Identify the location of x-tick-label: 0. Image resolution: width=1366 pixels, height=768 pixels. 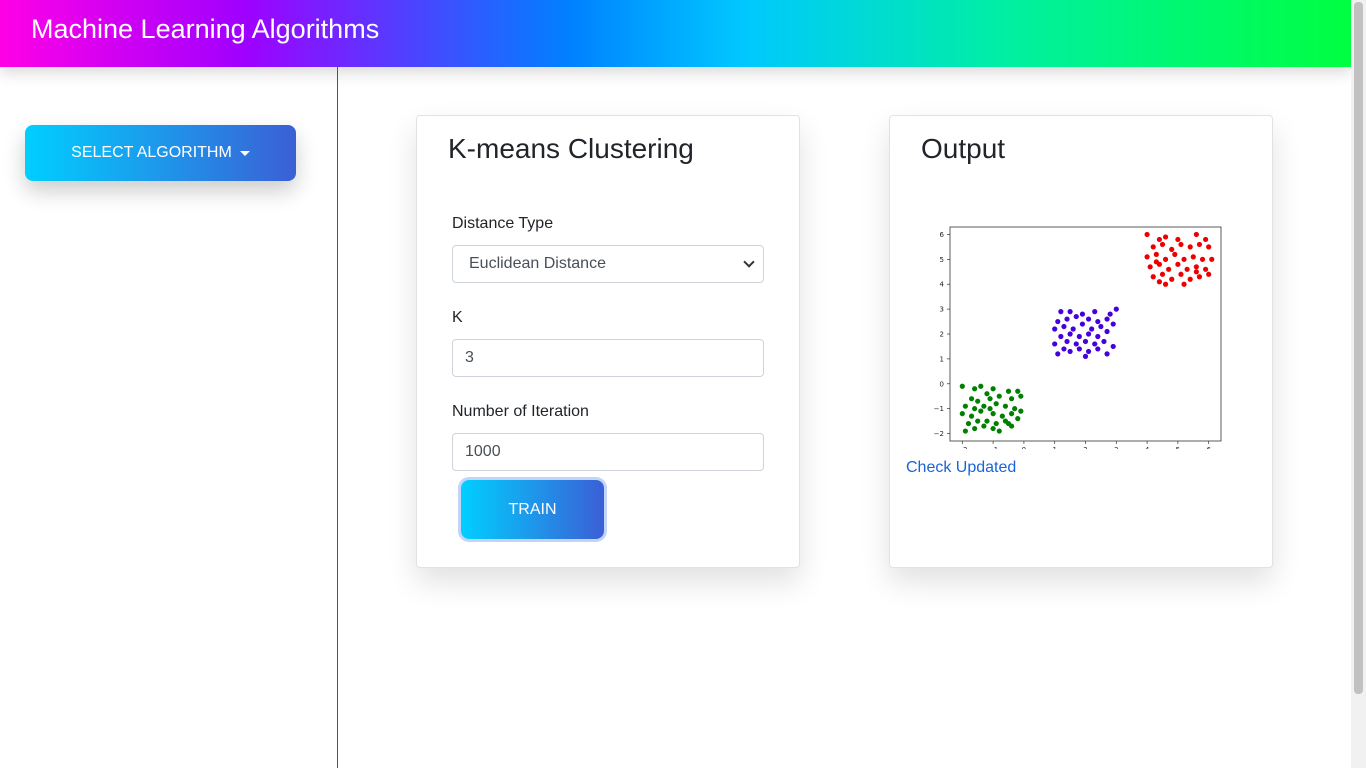
(1024, 447).